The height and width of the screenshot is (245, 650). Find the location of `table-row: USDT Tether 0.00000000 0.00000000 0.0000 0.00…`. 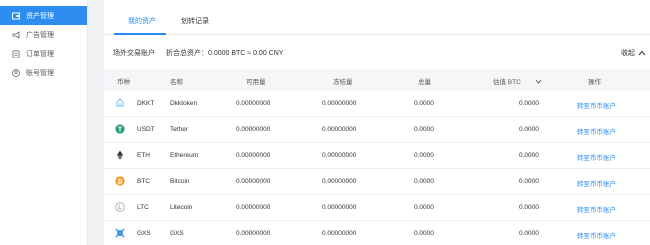

table-row: USDT Tether 0.00000000 0.00000000 0.0000 0.00… is located at coordinates (377, 130).